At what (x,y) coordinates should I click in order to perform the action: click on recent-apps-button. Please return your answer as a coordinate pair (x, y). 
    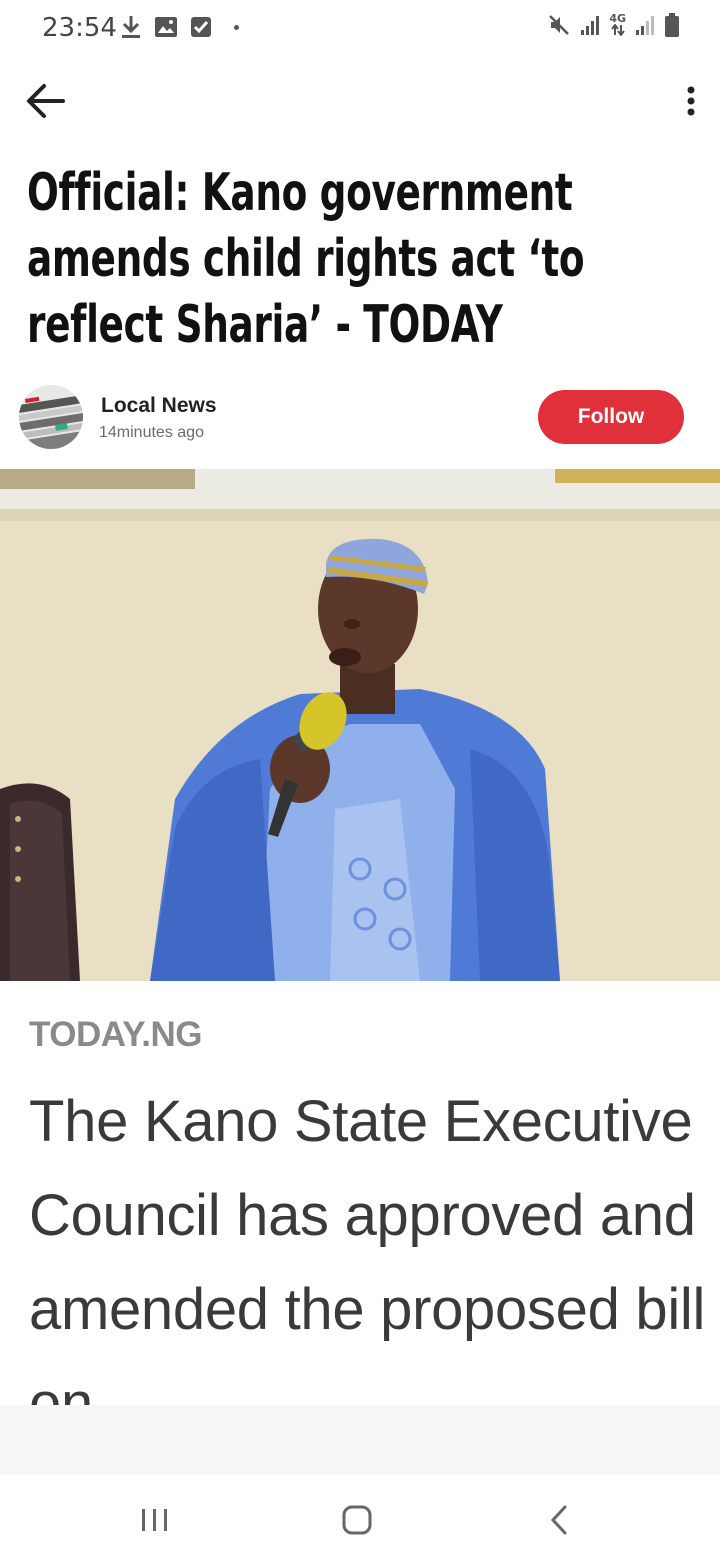
    Looking at the image, I should click on (155, 1520).